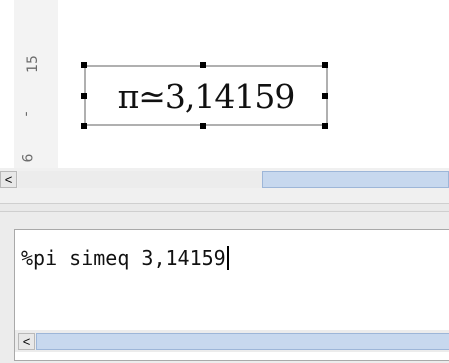  What do you see at coordinates (227, 258) in the screenshot?
I see `text-caret` at bounding box center [227, 258].